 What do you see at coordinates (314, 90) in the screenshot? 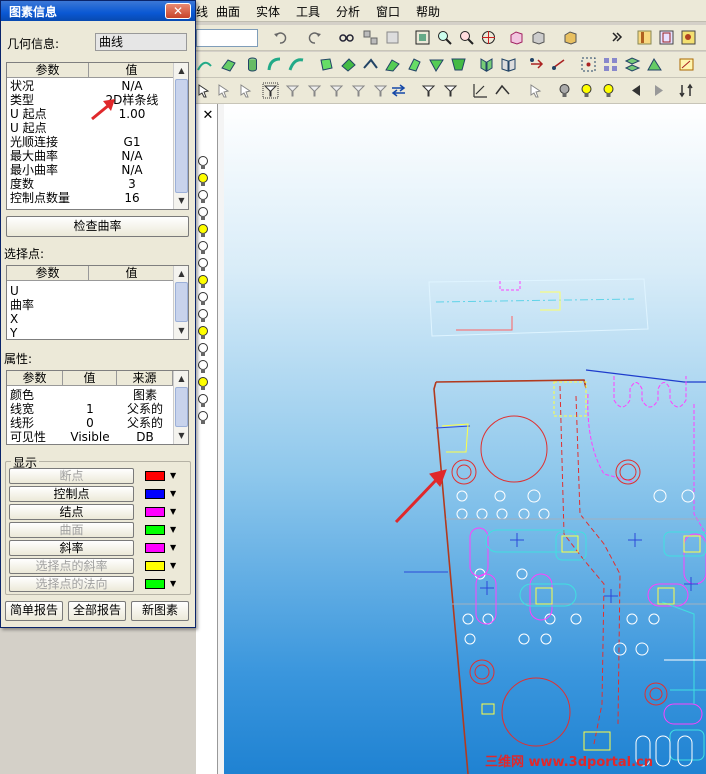
I see `filter-curve-icon` at bounding box center [314, 90].